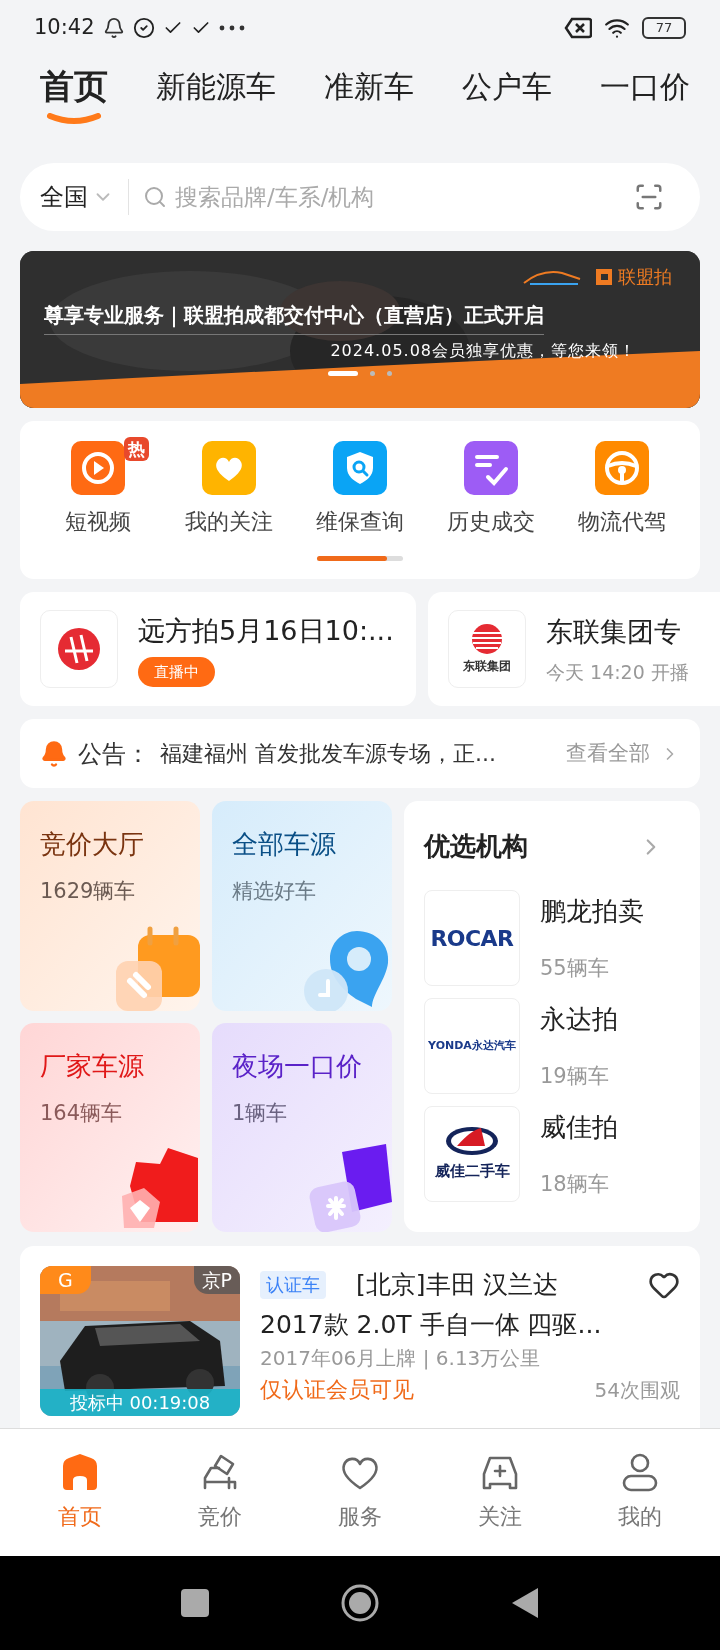  What do you see at coordinates (176, 672) in the screenshot?
I see `live-badge: 直播中` at bounding box center [176, 672].